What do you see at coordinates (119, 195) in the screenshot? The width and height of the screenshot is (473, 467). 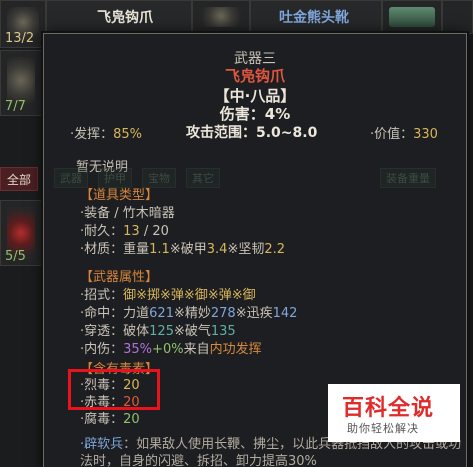 I see `section-title-type: 【道具类型】` at bounding box center [119, 195].